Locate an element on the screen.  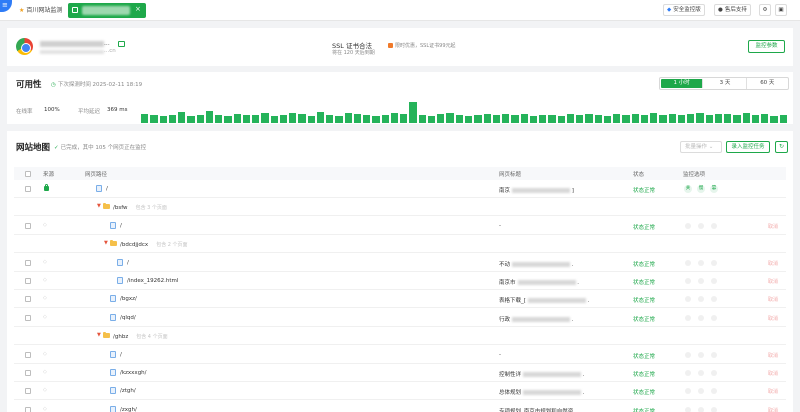
table-row: / 南京 ] 状态正常 关慢篡 is located at coordinates (400, 189).